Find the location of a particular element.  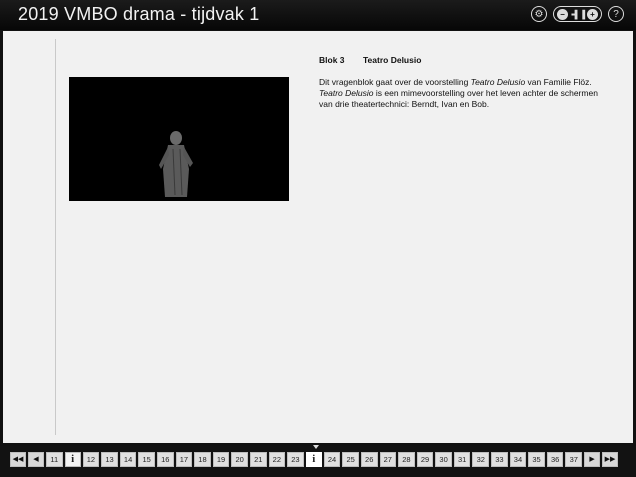

page-buttons-a: 12 13 14 15 16 17 18 19 20 21 22 23 is located at coordinates (193, 459).